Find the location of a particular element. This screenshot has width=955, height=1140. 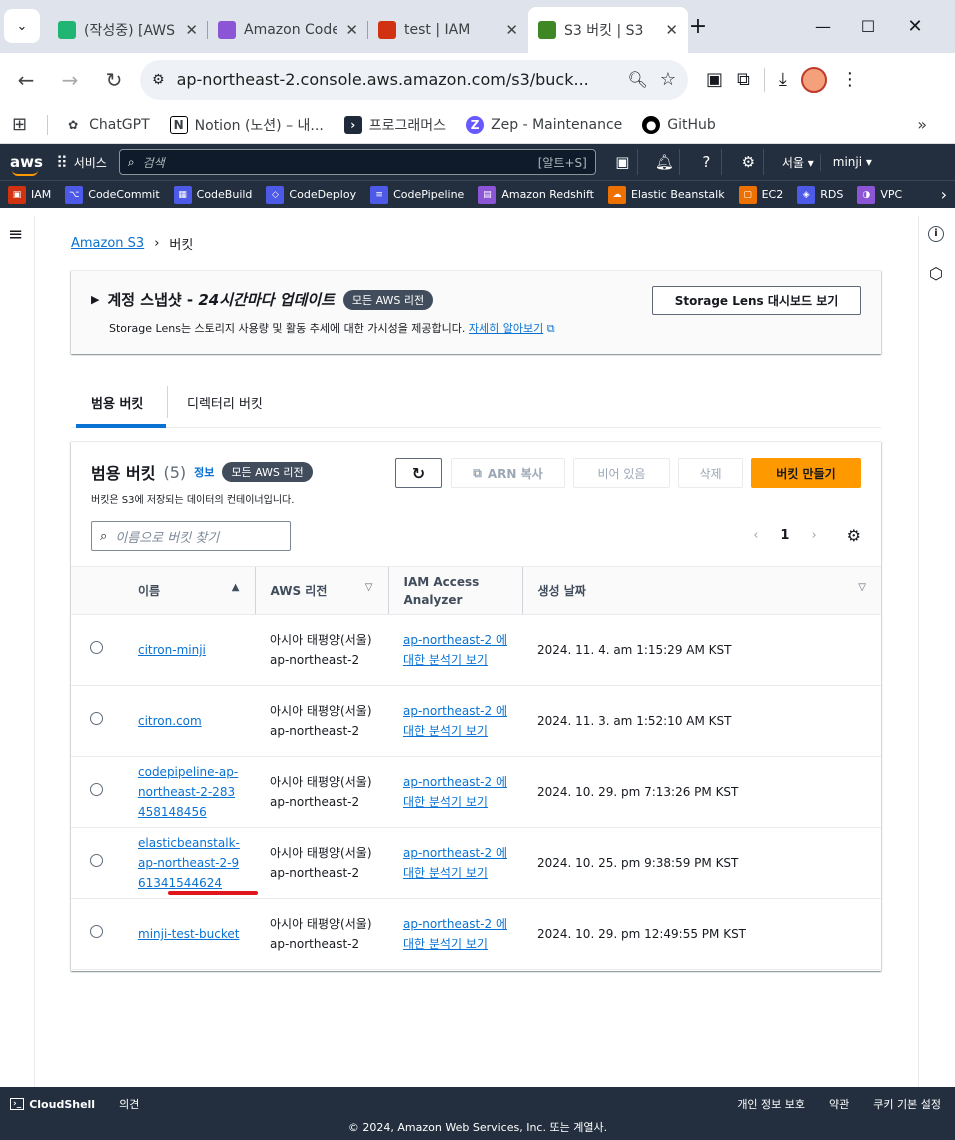

bucket-search-input: ⌕ 이름으로 버킷 찾기 is located at coordinates (191, 536).